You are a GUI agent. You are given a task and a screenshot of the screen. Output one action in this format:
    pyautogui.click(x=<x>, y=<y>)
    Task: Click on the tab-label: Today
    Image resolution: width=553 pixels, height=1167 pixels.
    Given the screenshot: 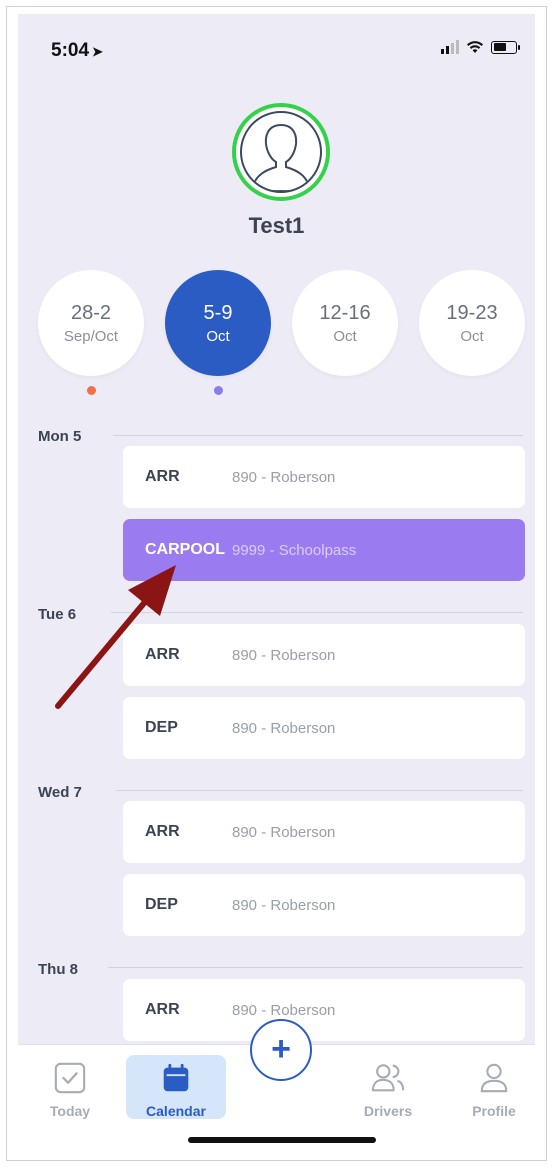 What is the action you would take?
    pyautogui.click(x=70, y=1111)
    